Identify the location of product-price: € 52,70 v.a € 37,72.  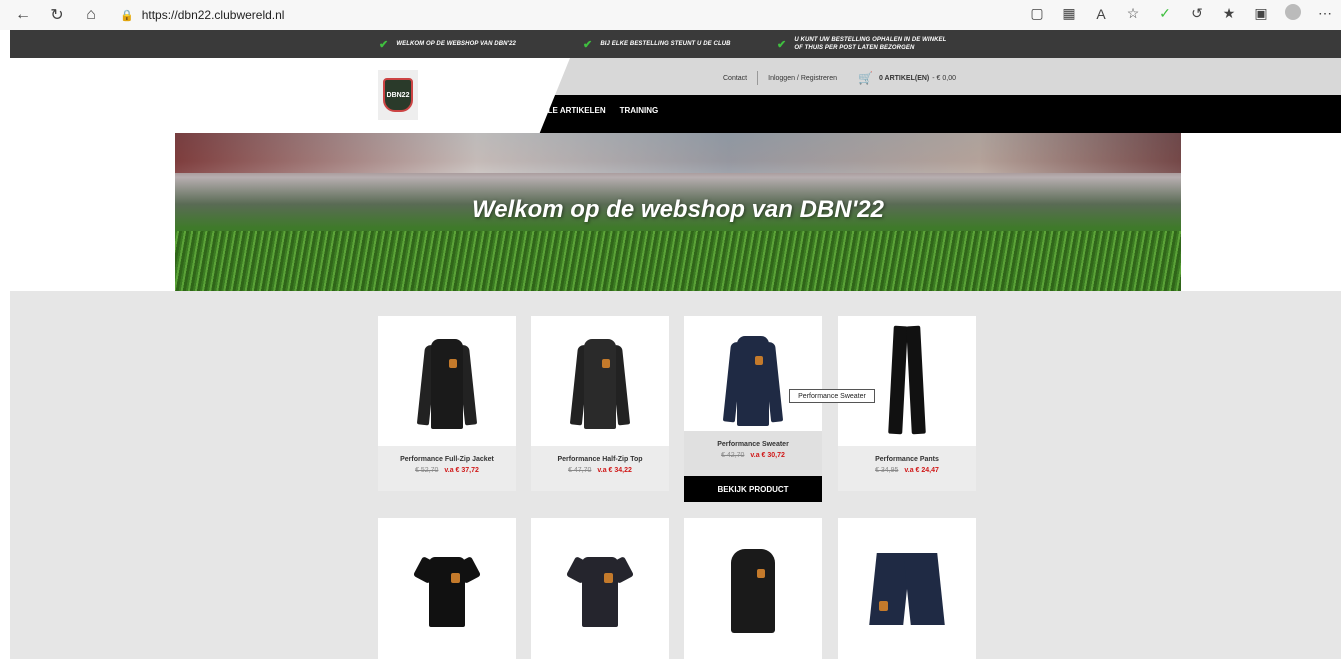
(447, 470).